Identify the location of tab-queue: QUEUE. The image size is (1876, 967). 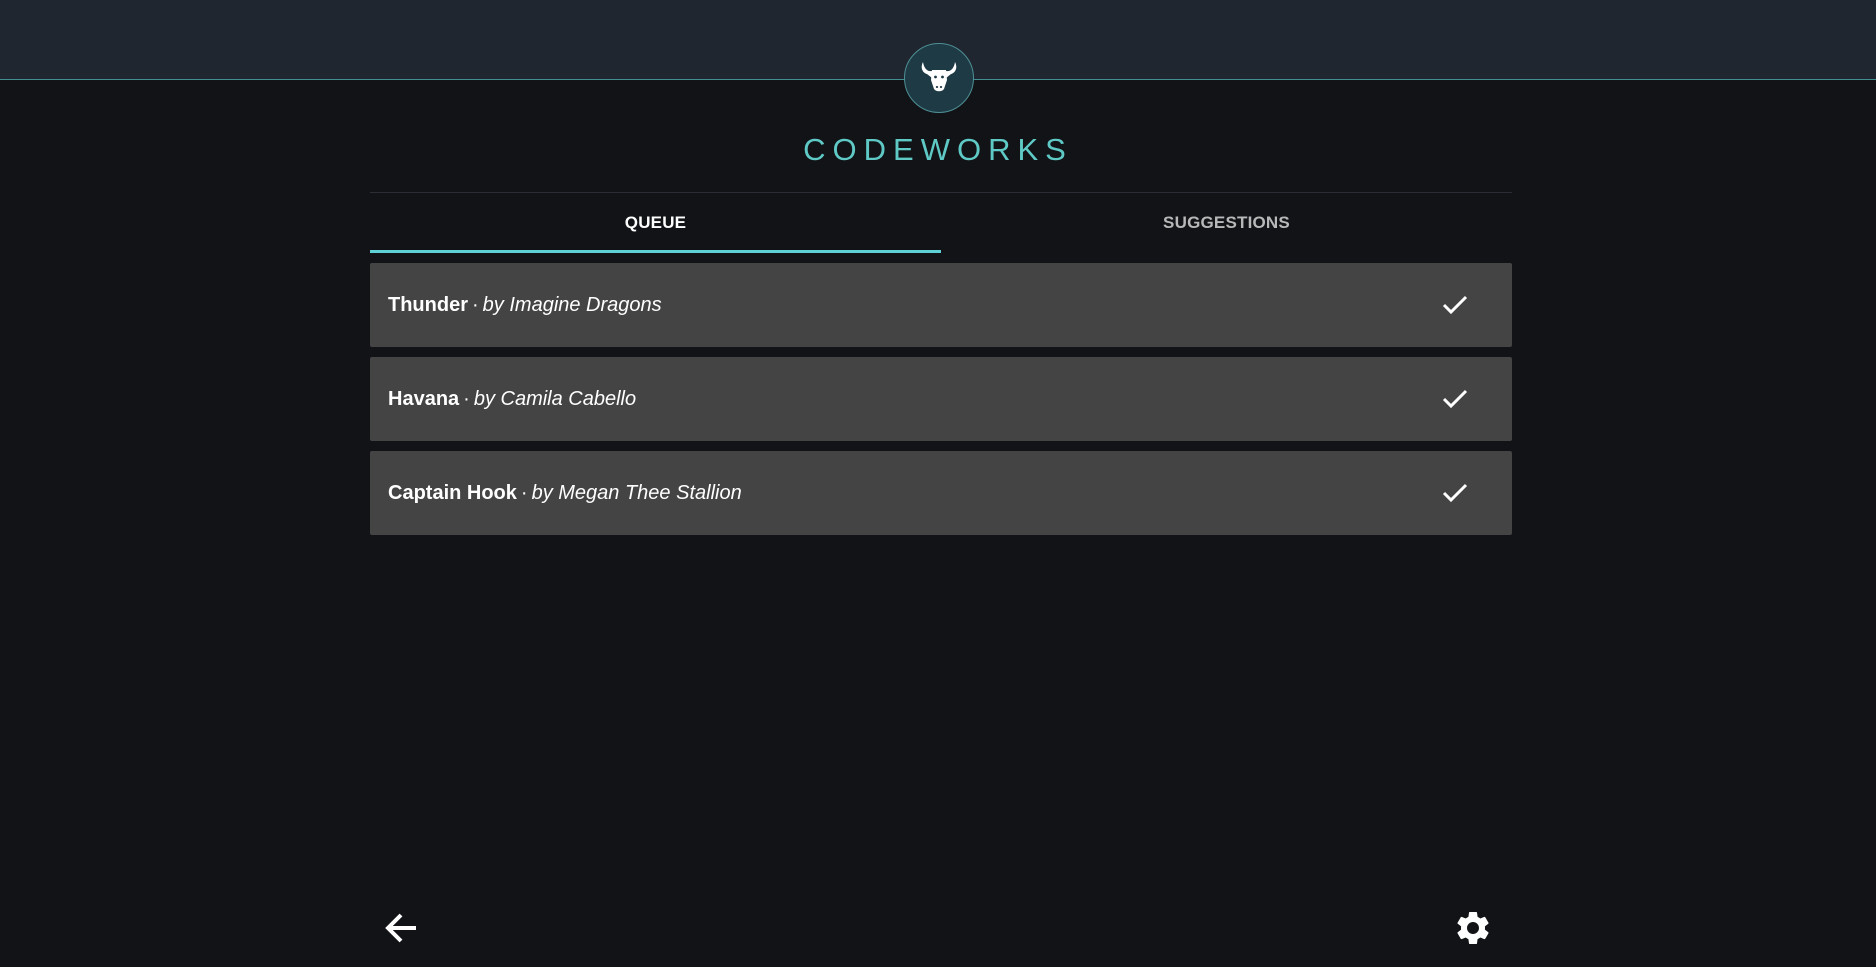
(655, 223).